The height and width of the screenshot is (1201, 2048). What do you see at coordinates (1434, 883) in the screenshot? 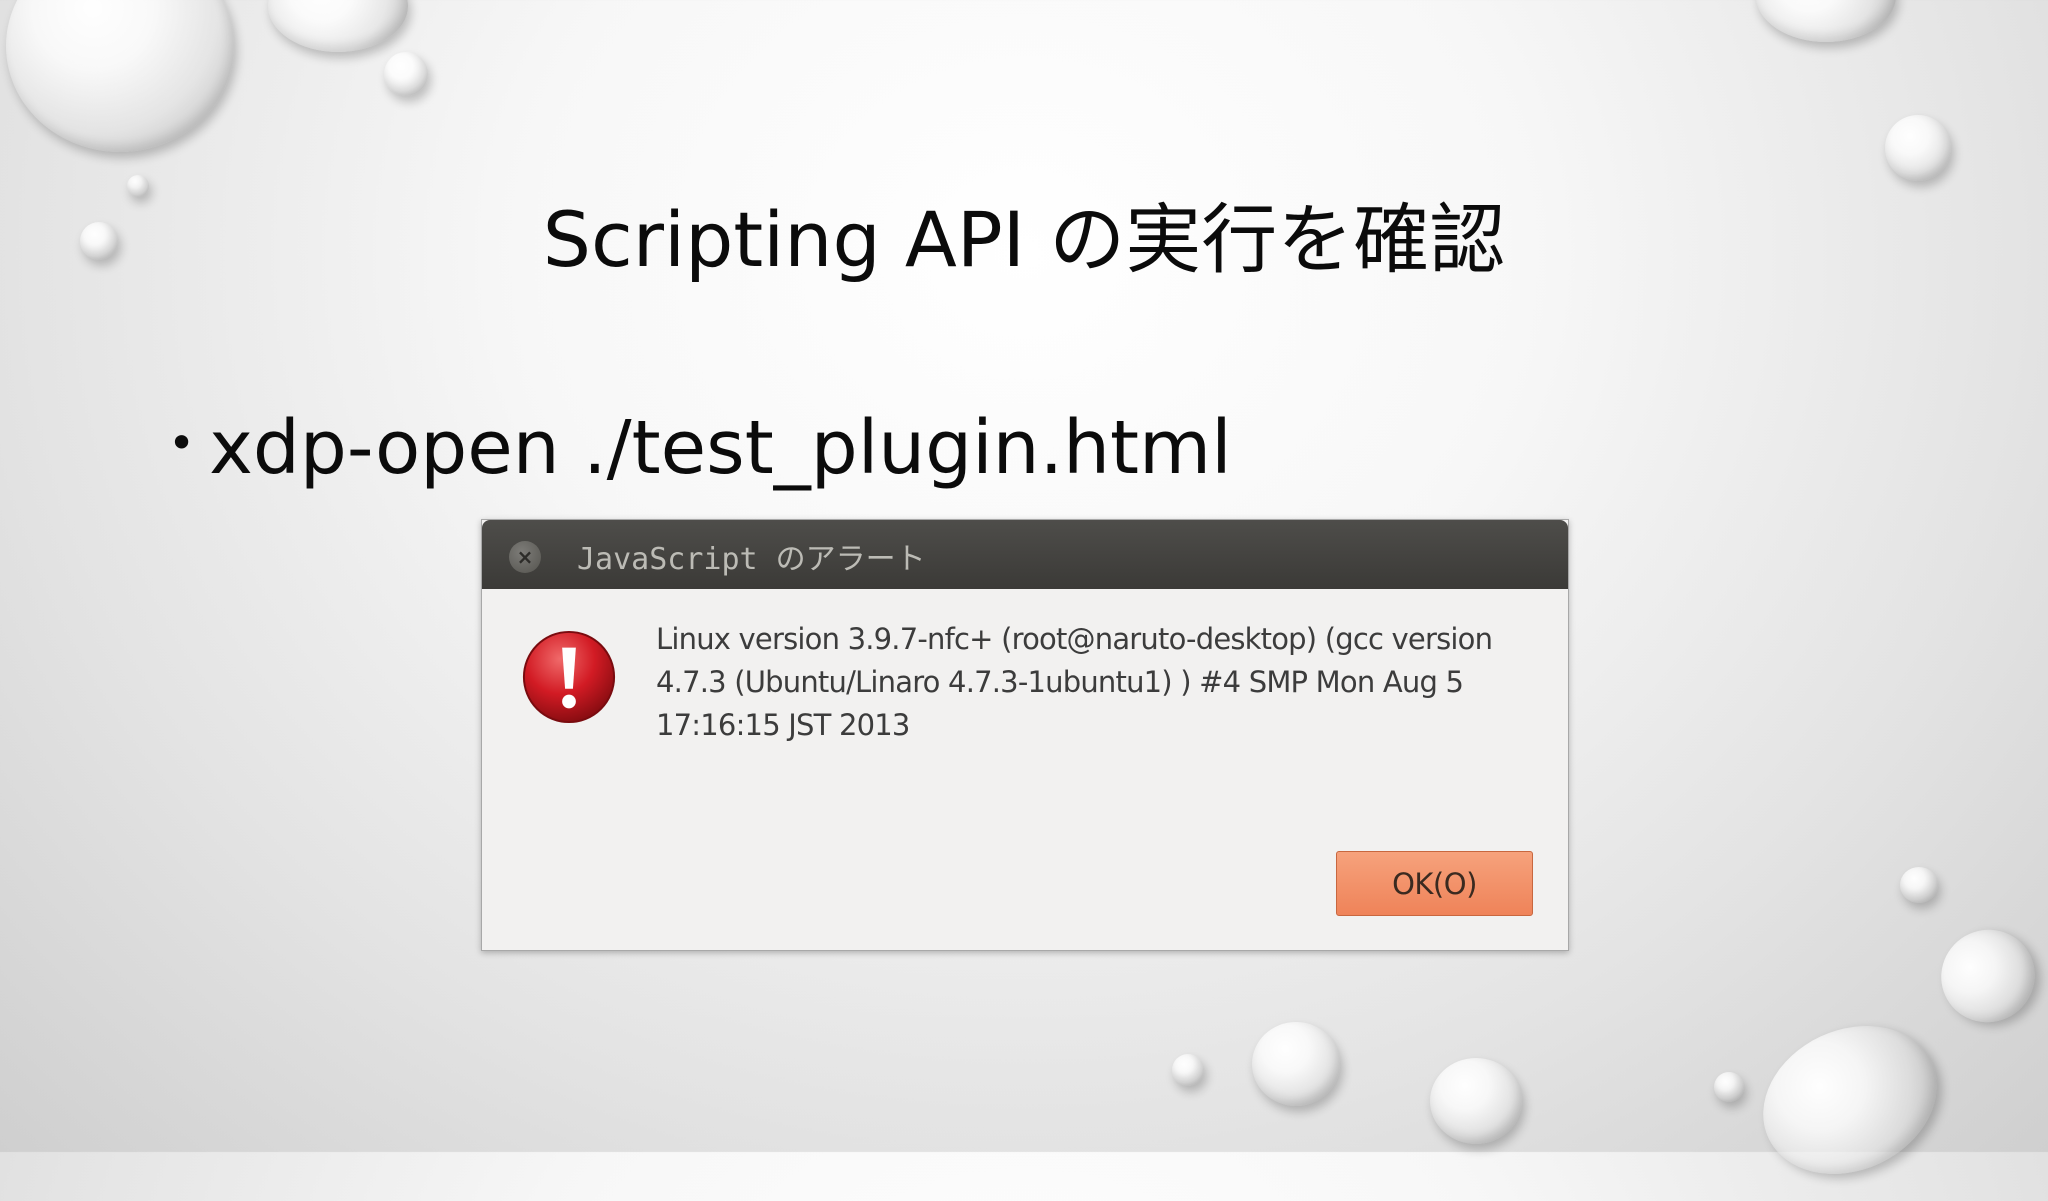
I see `ok-button: OK(O)` at bounding box center [1434, 883].